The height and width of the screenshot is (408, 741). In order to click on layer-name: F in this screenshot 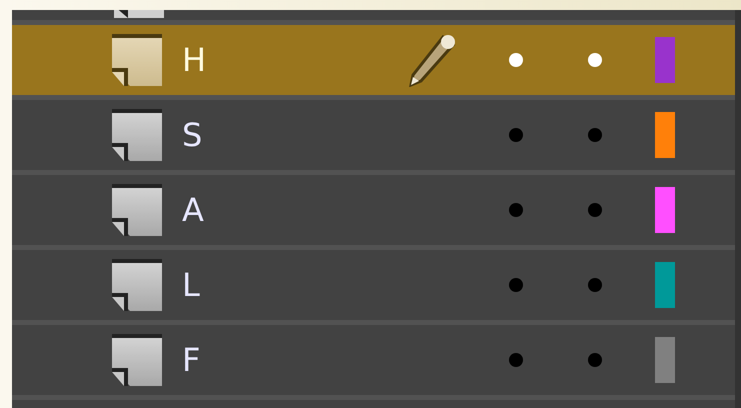, I will do `click(192, 360)`.